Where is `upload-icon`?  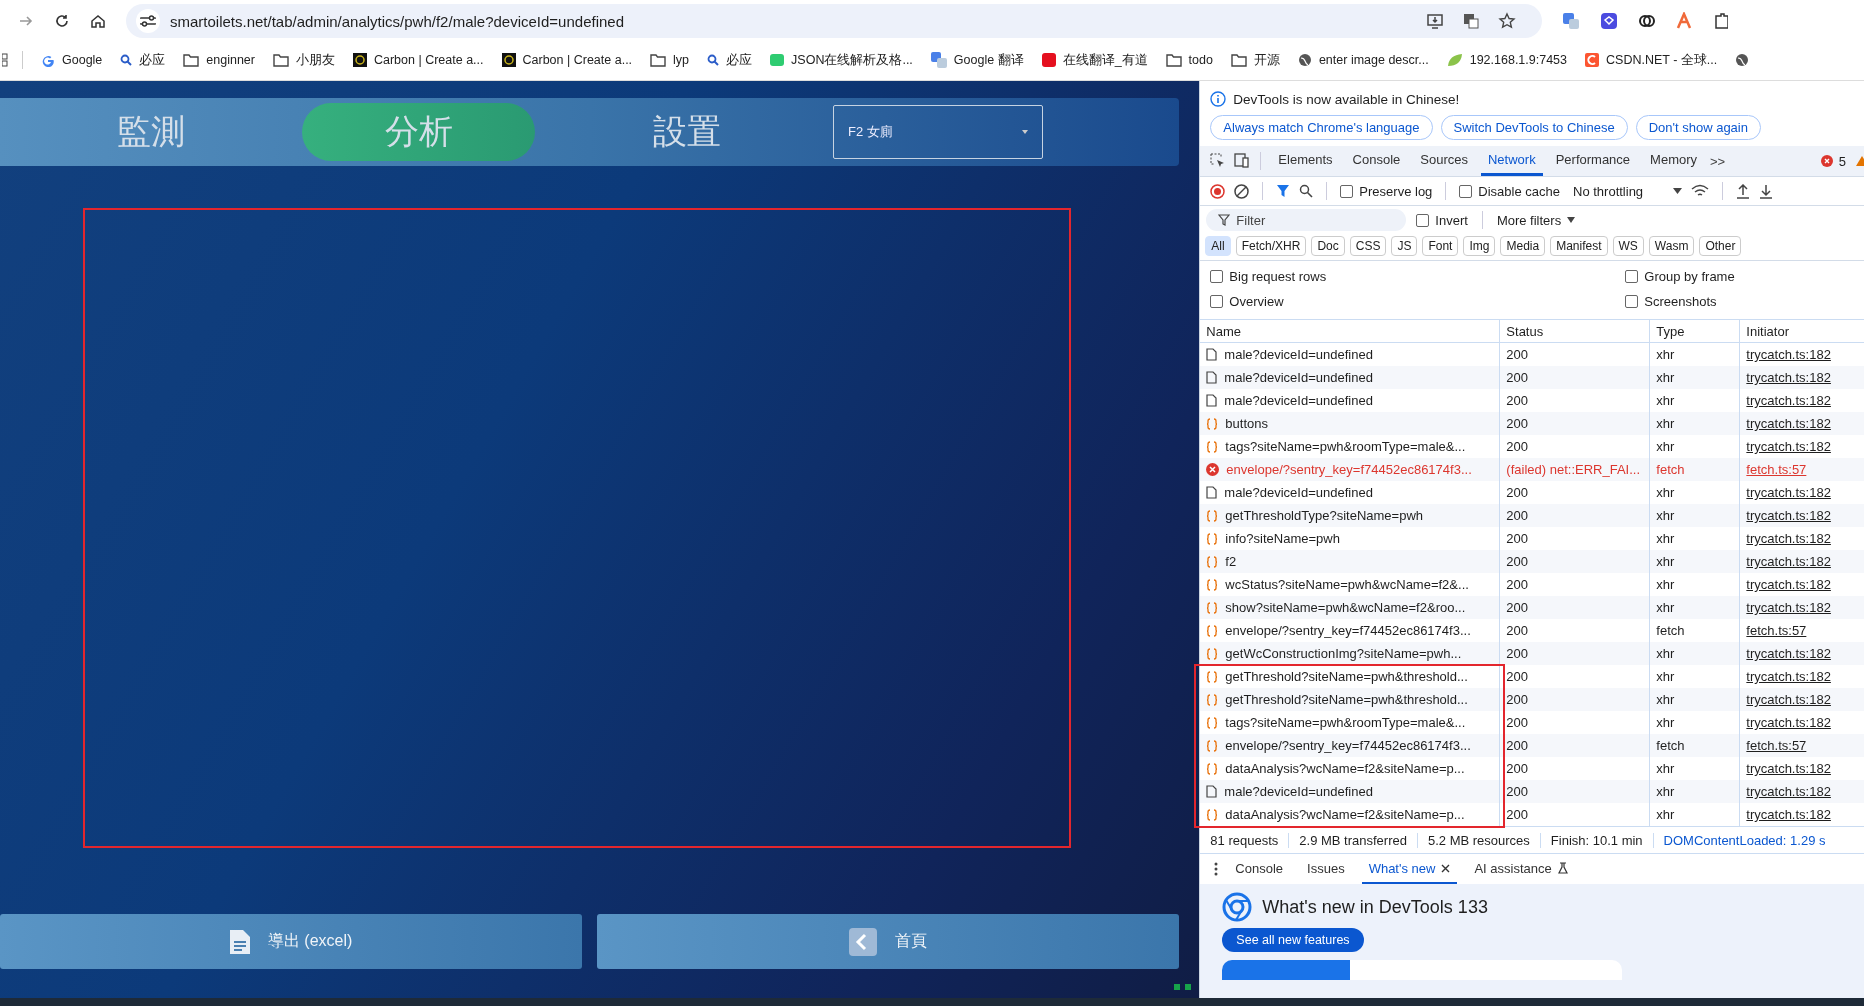
upload-icon is located at coordinates (1743, 191).